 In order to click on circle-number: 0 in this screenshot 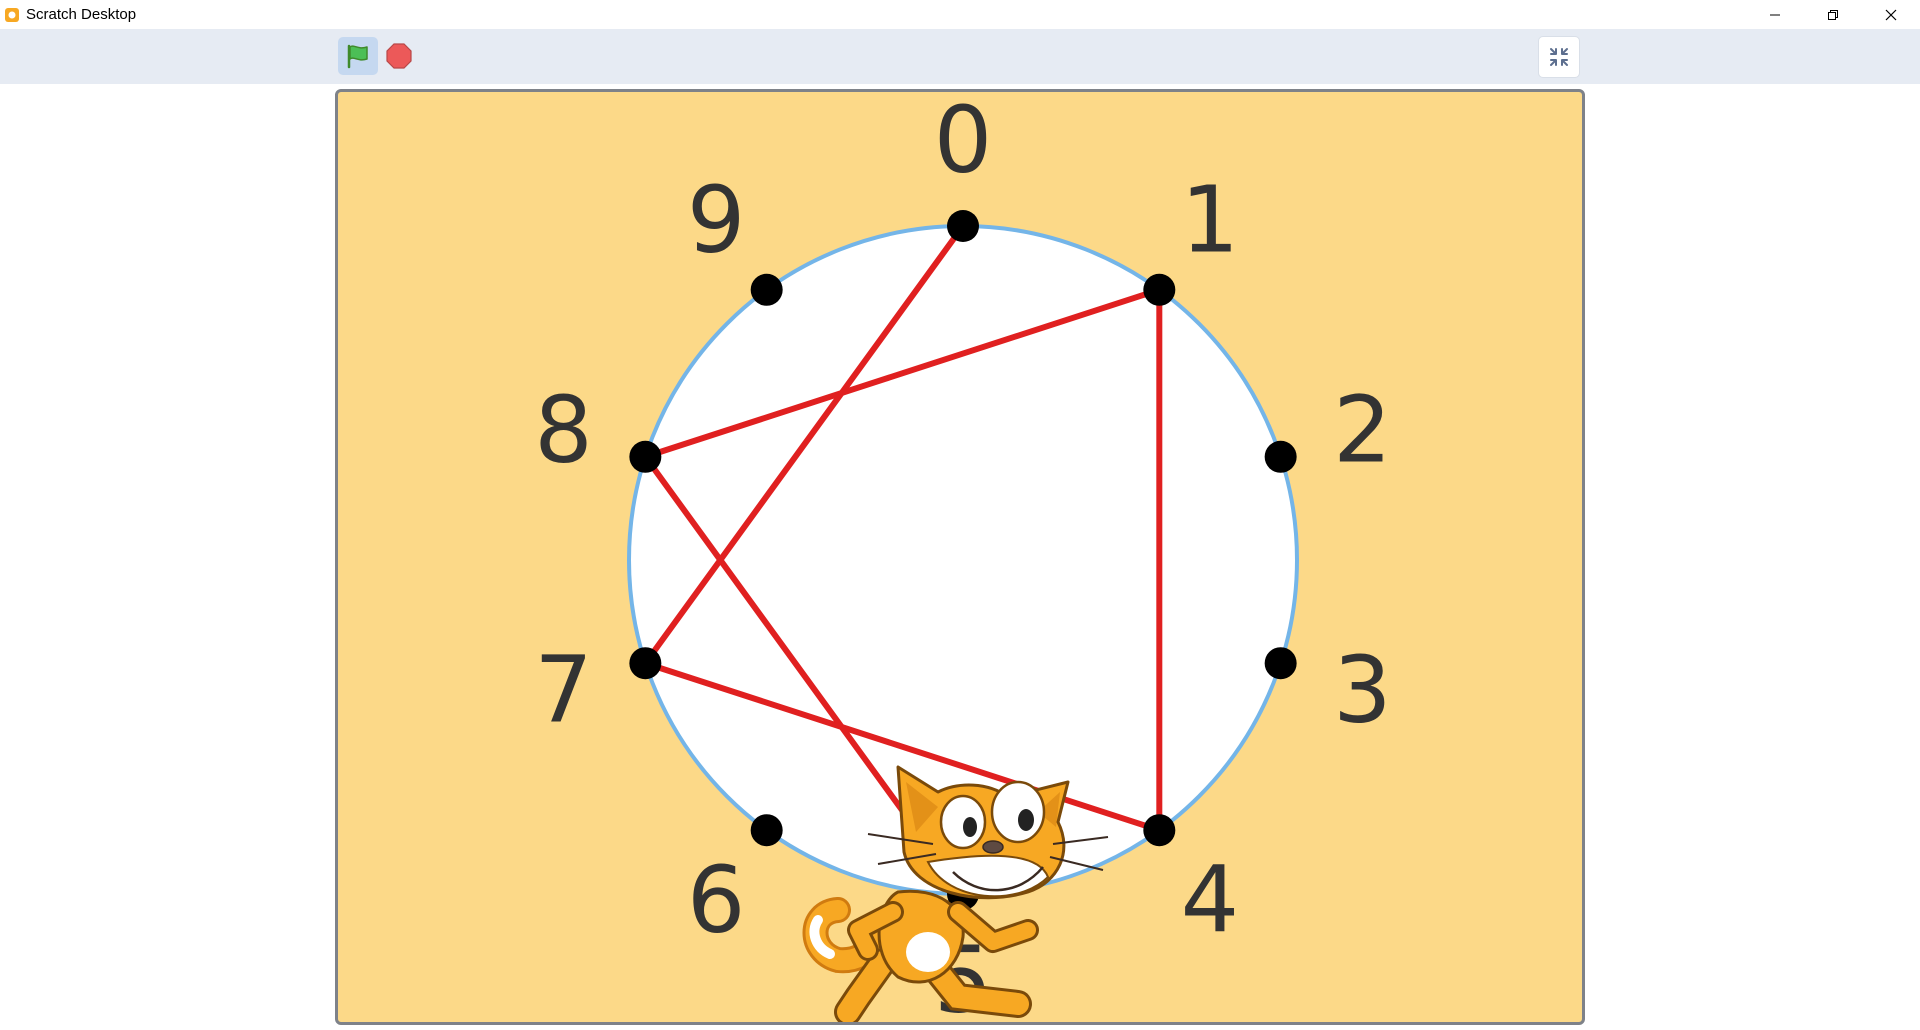, I will do `click(963, 143)`.